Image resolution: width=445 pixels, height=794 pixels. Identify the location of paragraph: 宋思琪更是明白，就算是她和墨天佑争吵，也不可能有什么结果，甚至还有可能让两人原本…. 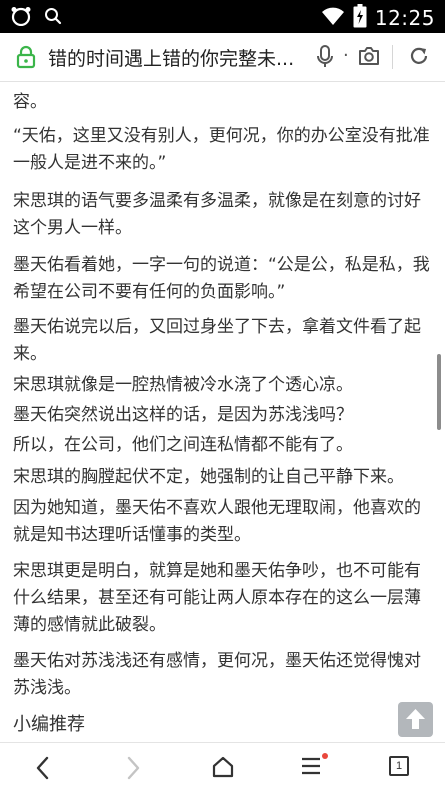
(217, 598).